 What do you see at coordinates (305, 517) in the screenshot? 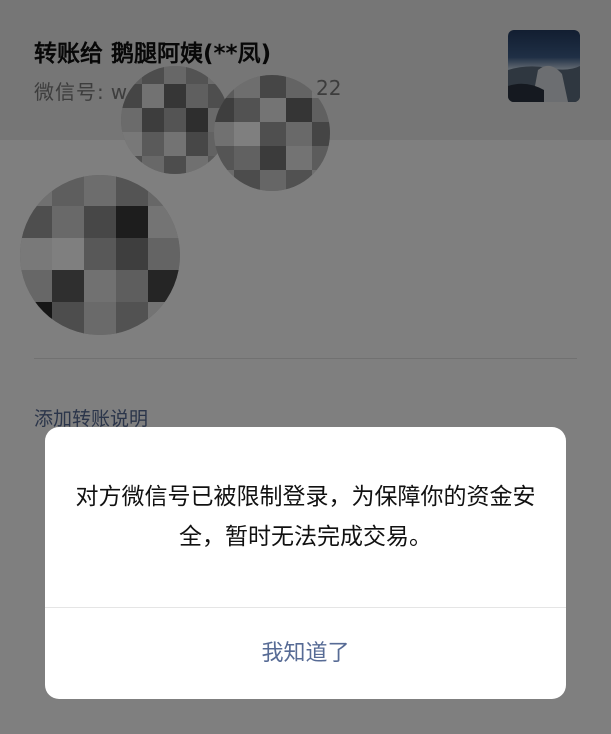
I see `dialog-message: 对方微信号已被限制登录，为保障你的资金安全，暂时无法完成交易。` at bounding box center [305, 517].